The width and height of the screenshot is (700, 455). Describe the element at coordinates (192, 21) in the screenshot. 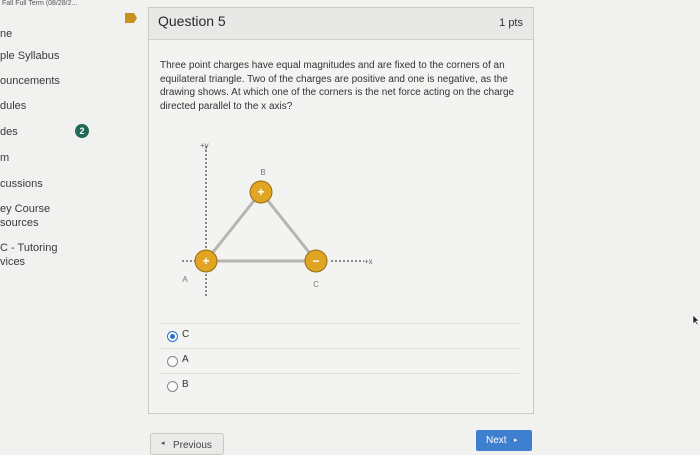

I see `question-title: Question 5` at that location.